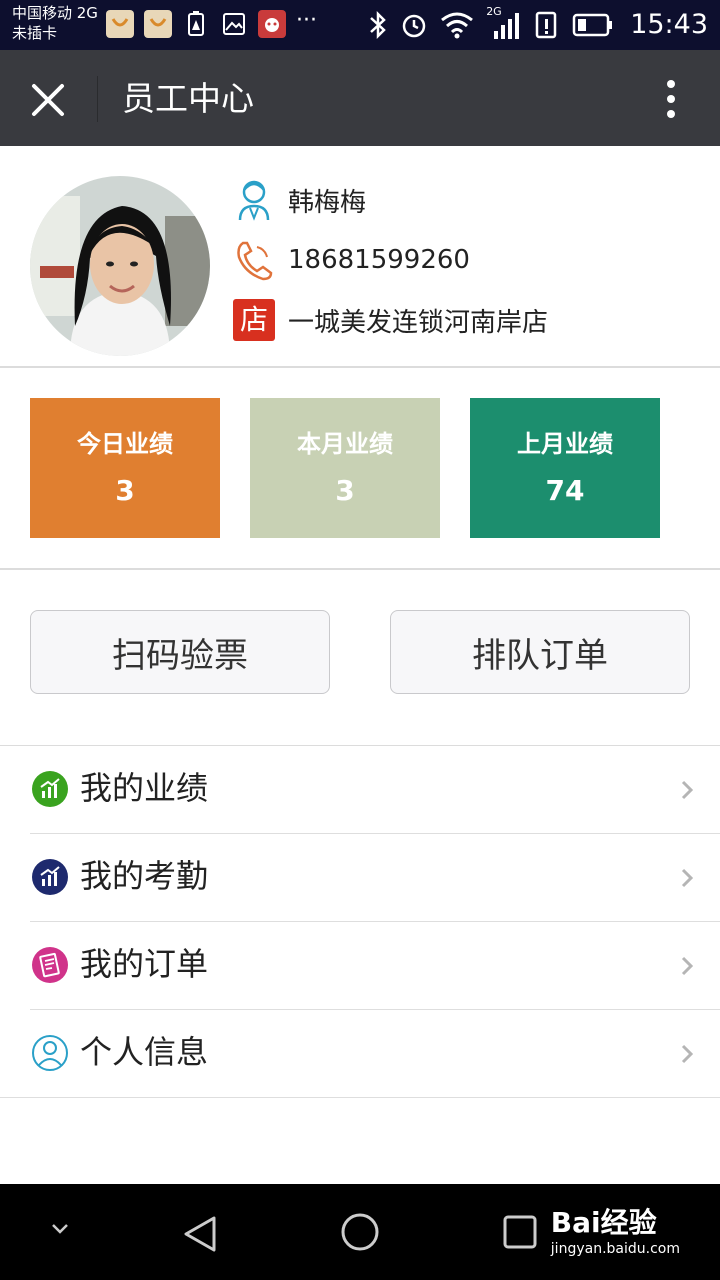  Describe the element at coordinates (50, 877) in the screenshot. I see `attendance-chart-icon` at that location.